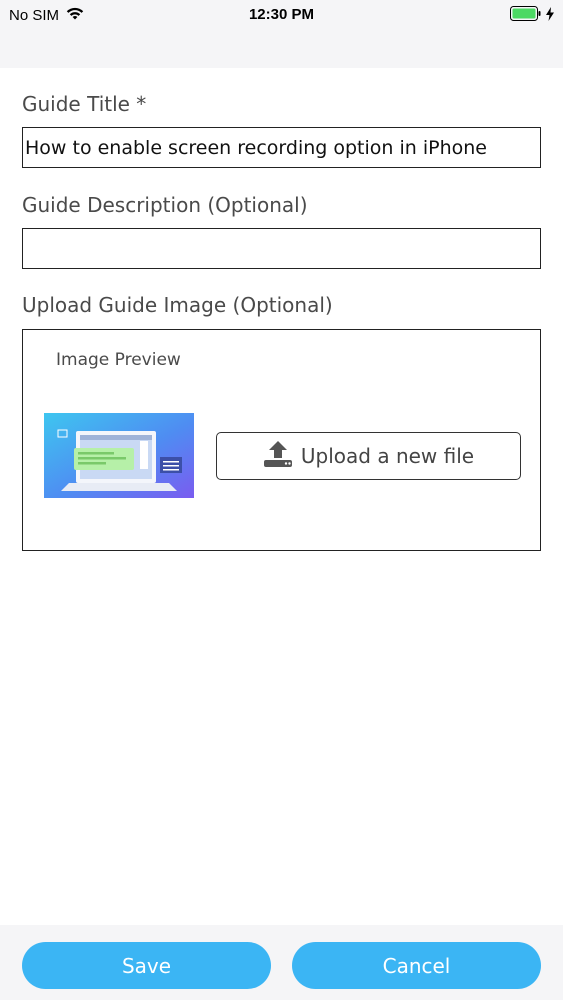  What do you see at coordinates (416, 965) in the screenshot?
I see `cancel-button: Cancel` at bounding box center [416, 965].